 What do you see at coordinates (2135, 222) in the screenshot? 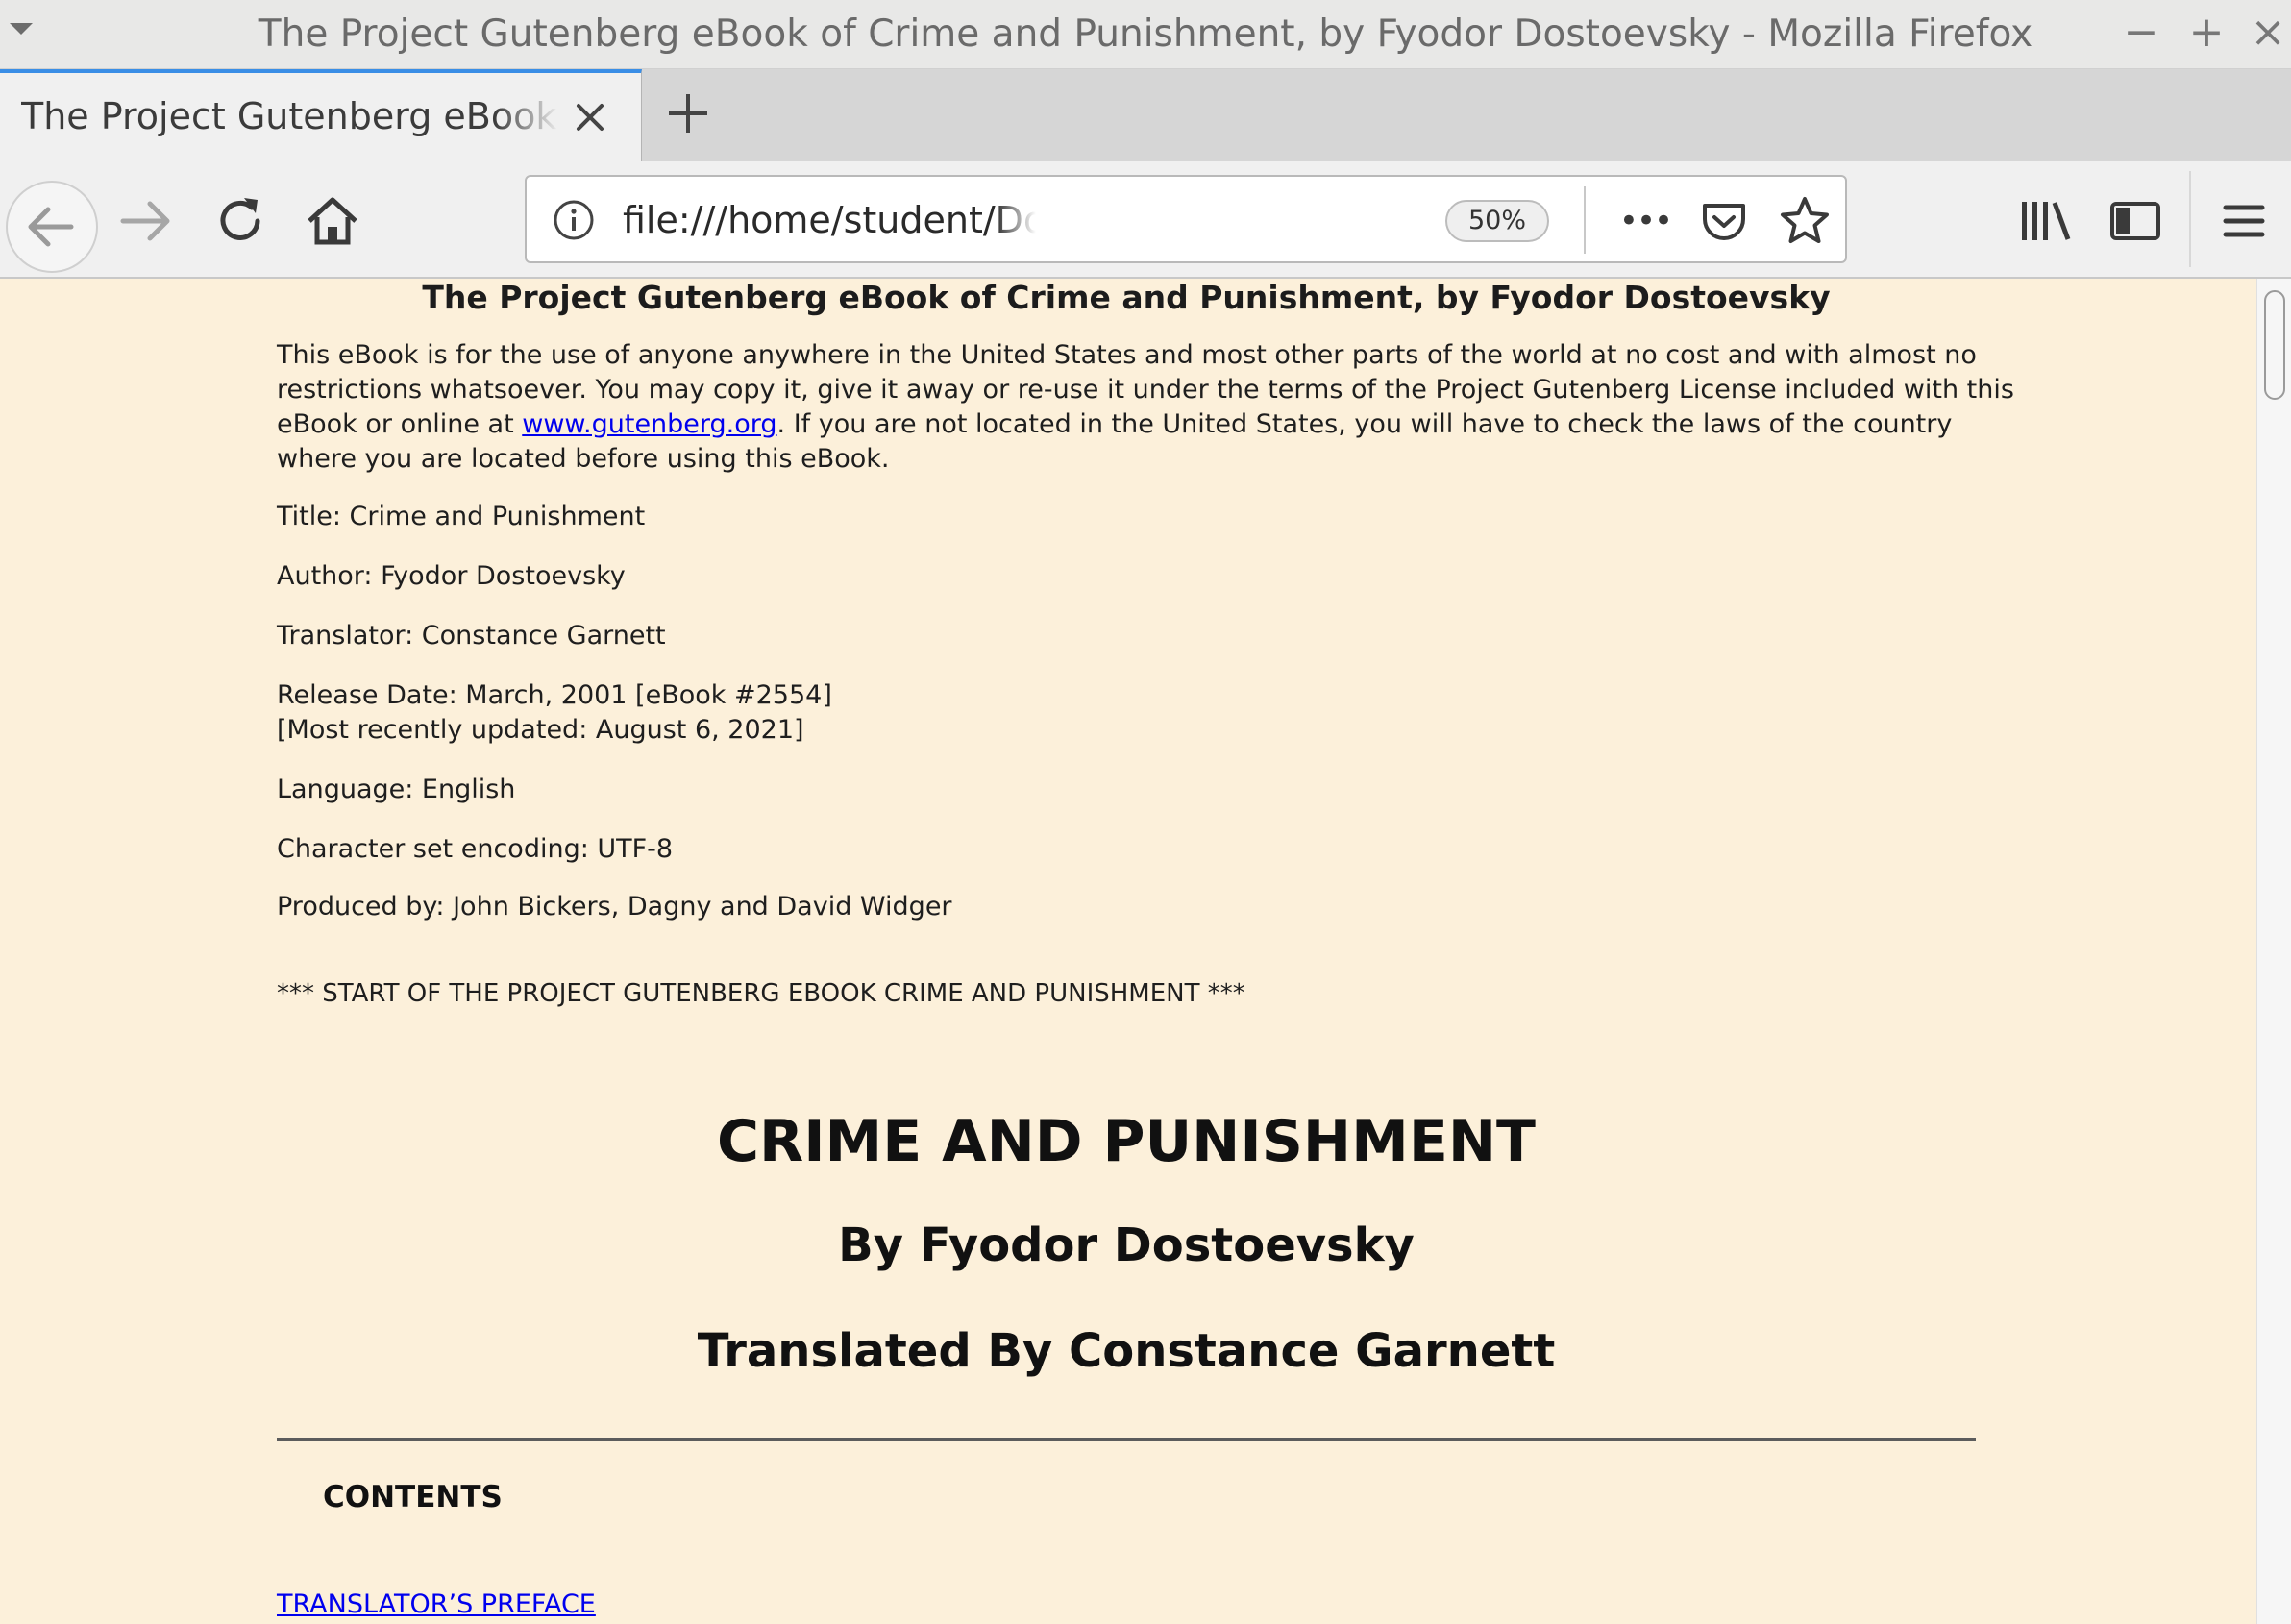
I see `sidebar-icon` at bounding box center [2135, 222].